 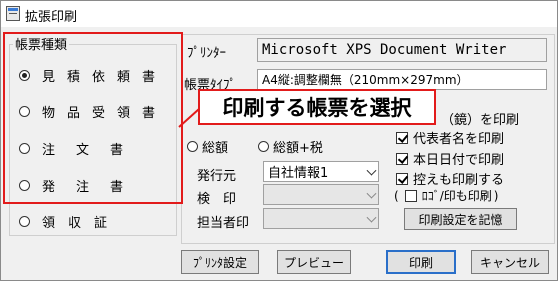 What do you see at coordinates (206, 53) in the screenshot?
I see `printer-label: ﾌﾟﾘﾝﾀｰ` at bounding box center [206, 53].